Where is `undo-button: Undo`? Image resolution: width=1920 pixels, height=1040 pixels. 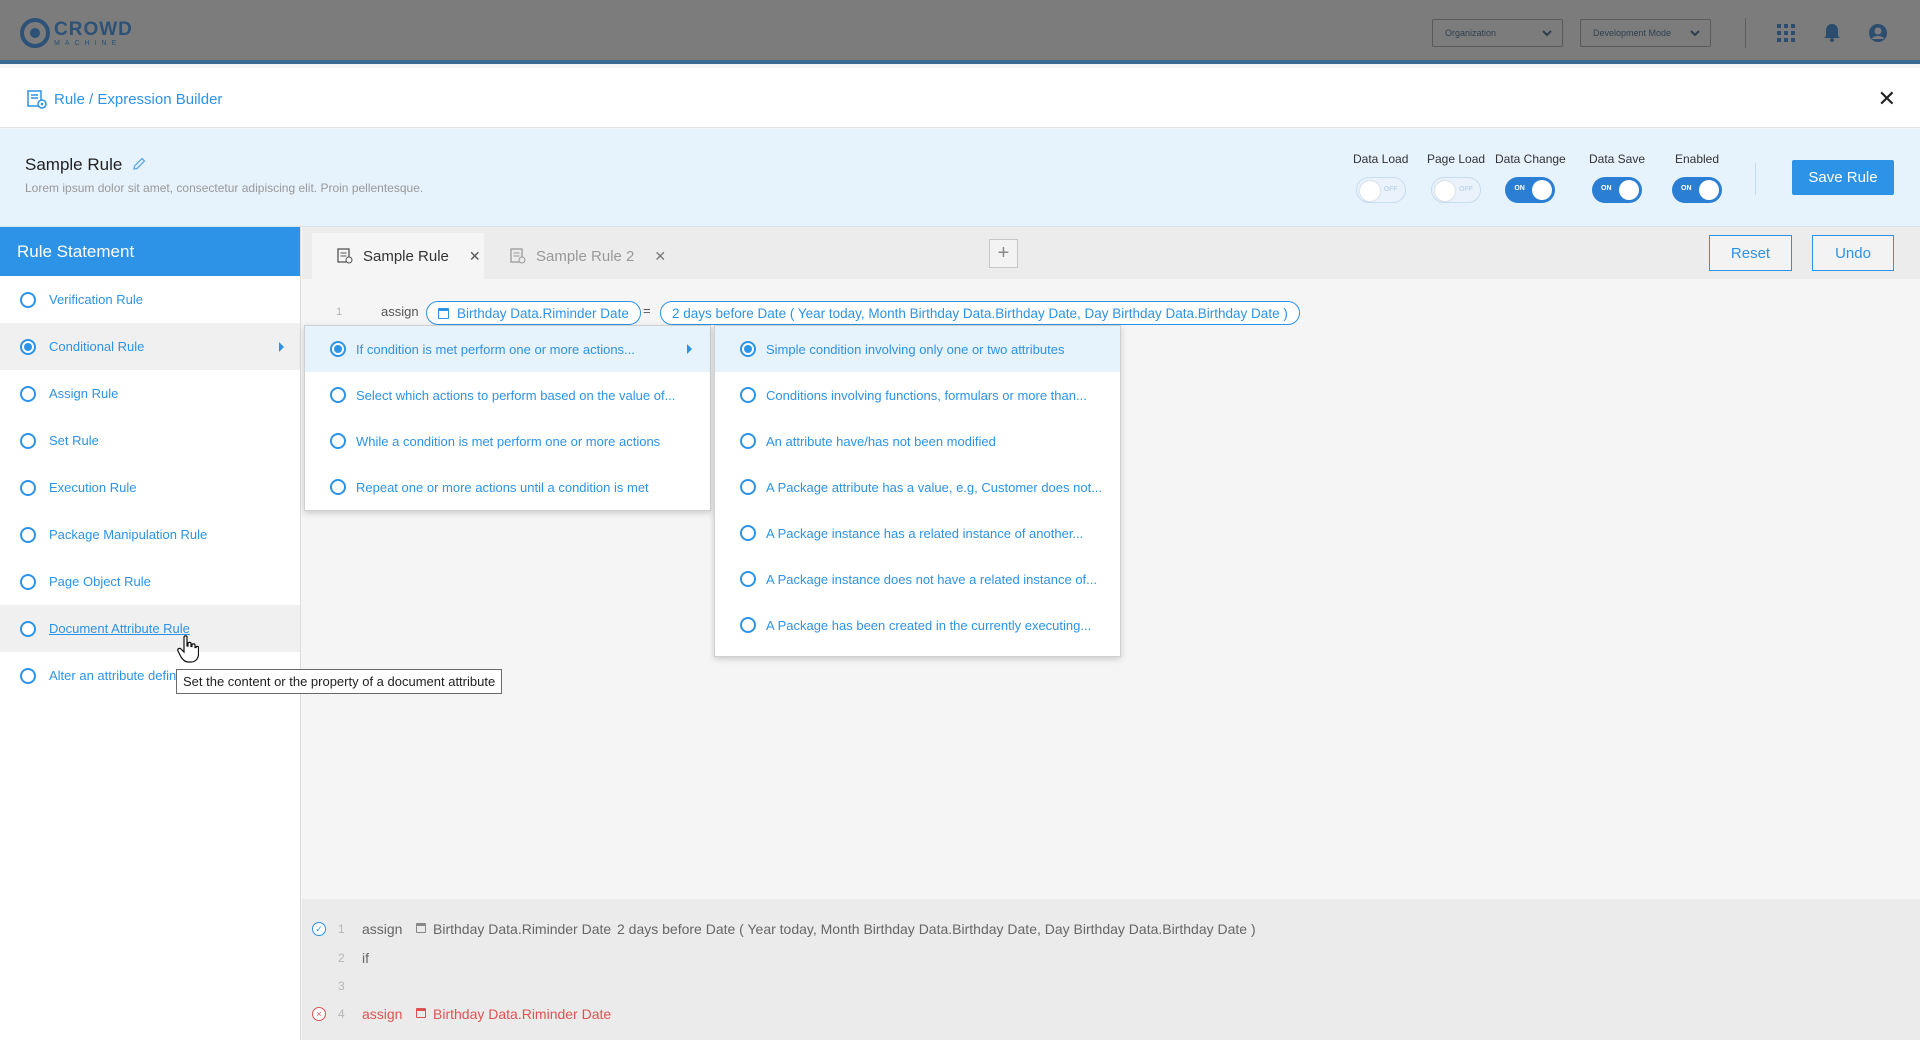 undo-button: Undo is located at coordinates (1853, 253).